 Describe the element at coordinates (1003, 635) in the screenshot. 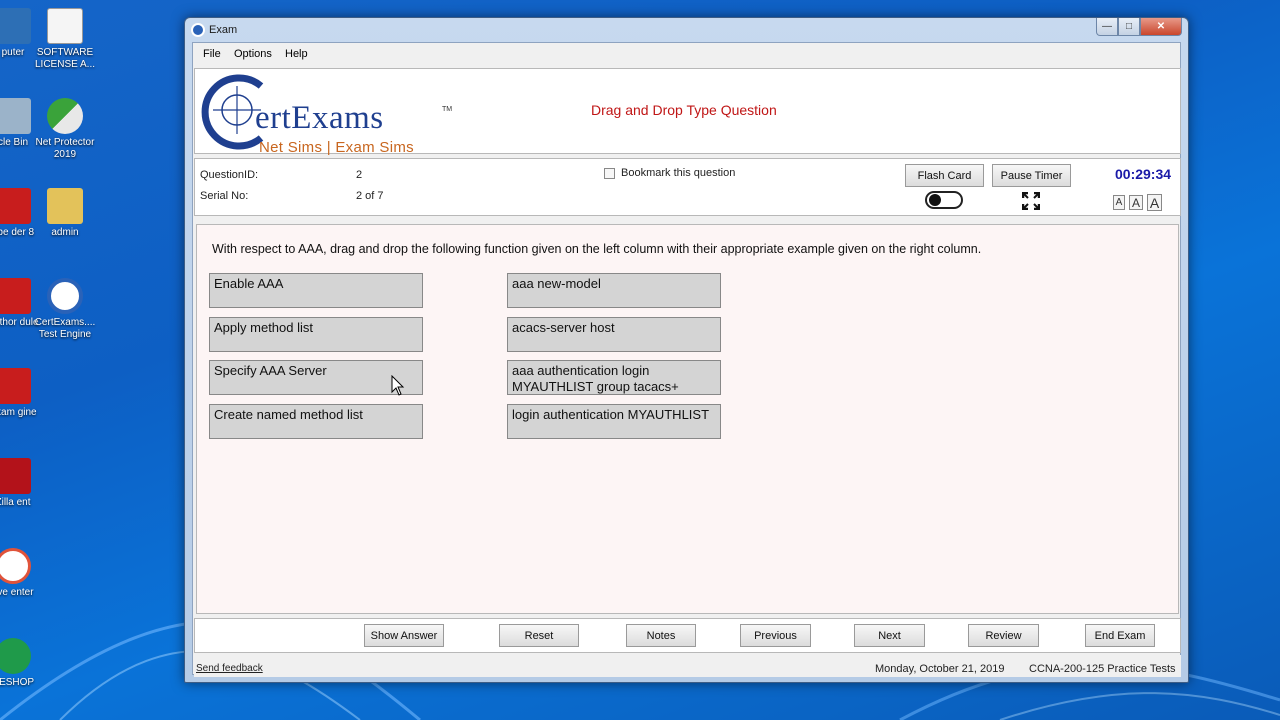

I see `review-button: Review` at that location.